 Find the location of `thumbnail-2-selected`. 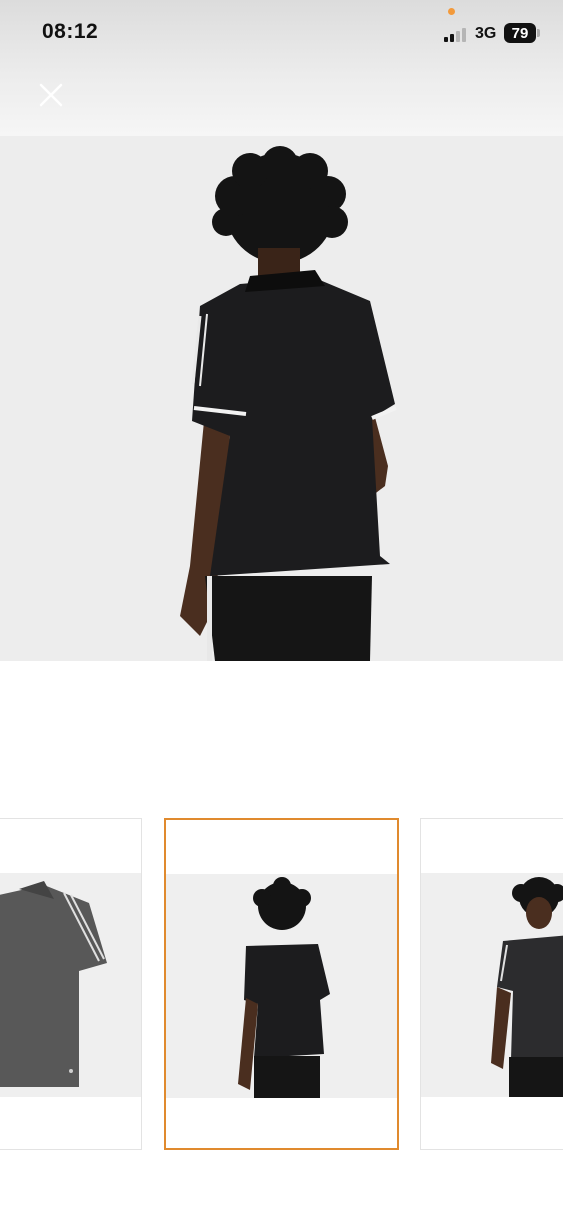

thumbnail-2-selected is located at coordinates (281, 984).